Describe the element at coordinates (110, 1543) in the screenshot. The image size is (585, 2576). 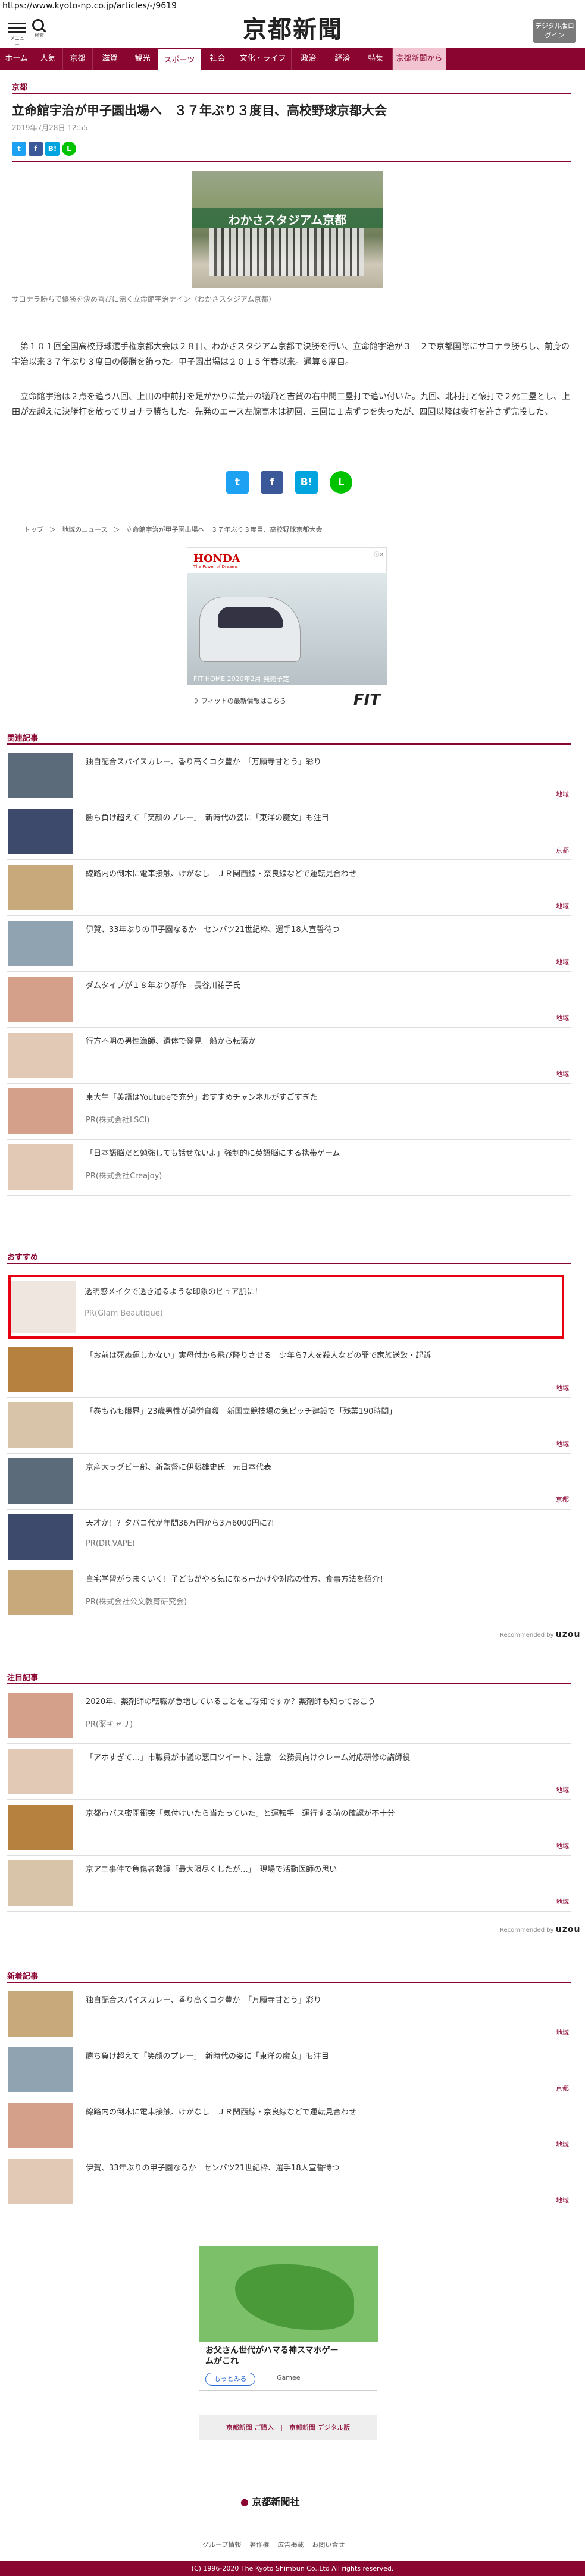
I see `list-item-pr: PR(DR.VAPE)` at that location.